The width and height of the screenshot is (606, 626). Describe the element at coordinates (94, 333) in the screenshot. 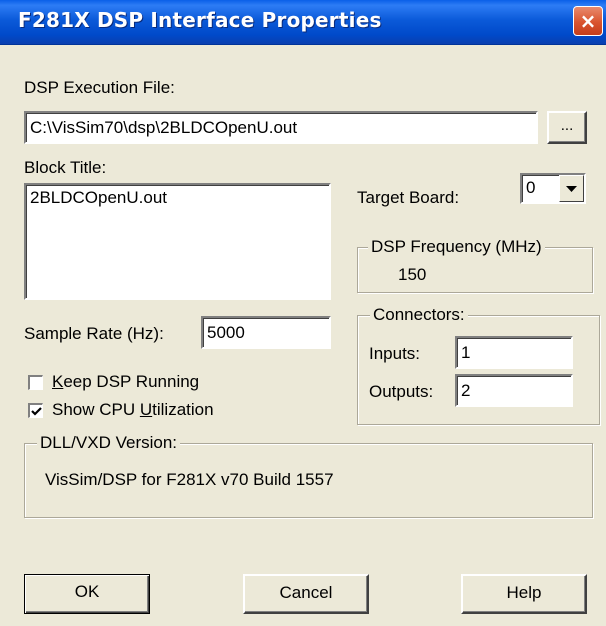

I see `sample-rate-label: Sample Rate (Hz):` at that location.